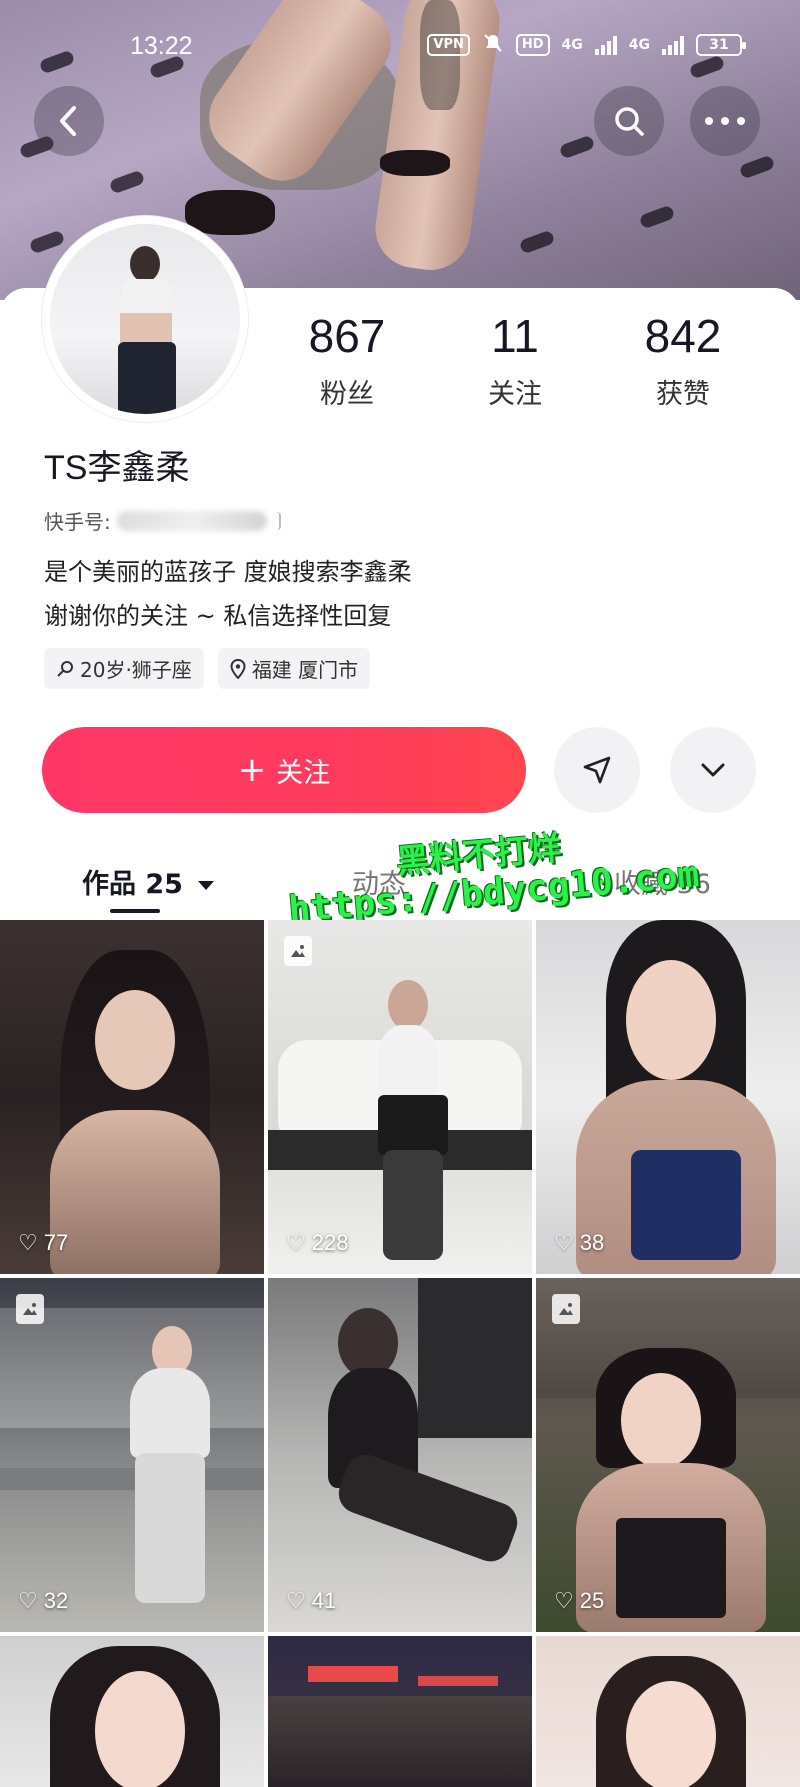  Describe the element at coordinates (136, 670) in the screenshot. I see `age-tag-text: 20岁·狮子座` at that location.